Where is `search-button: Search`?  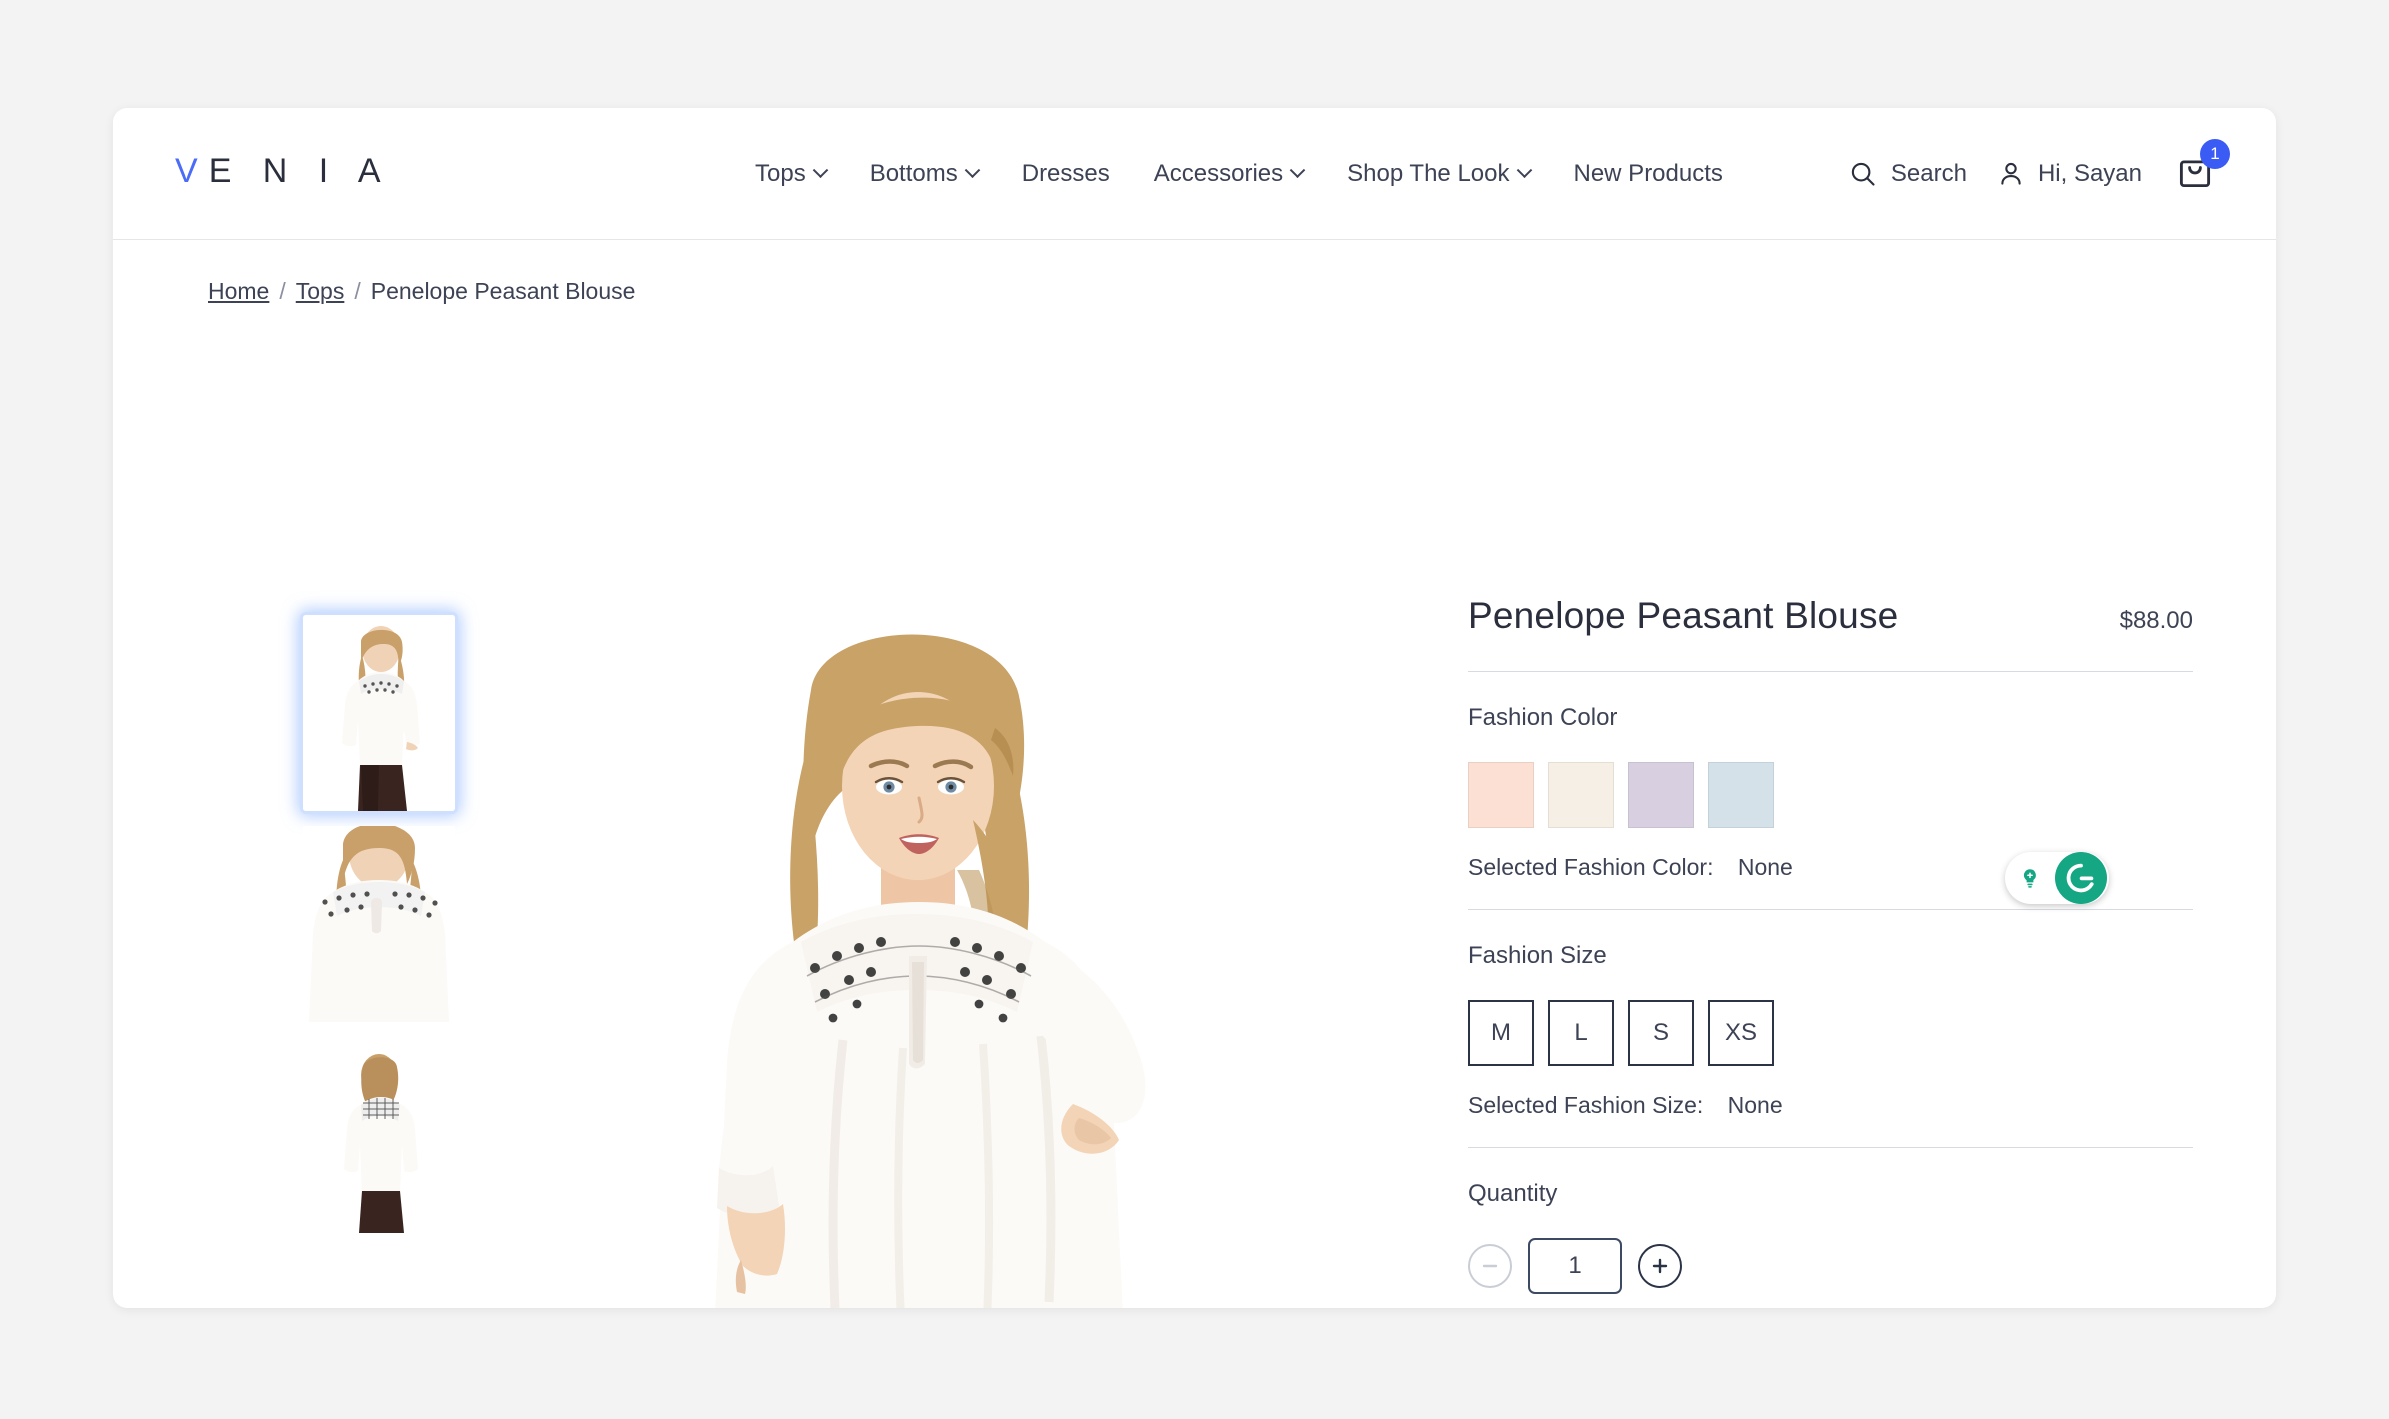 search-button: Search is located at coordinates (1907, 174).